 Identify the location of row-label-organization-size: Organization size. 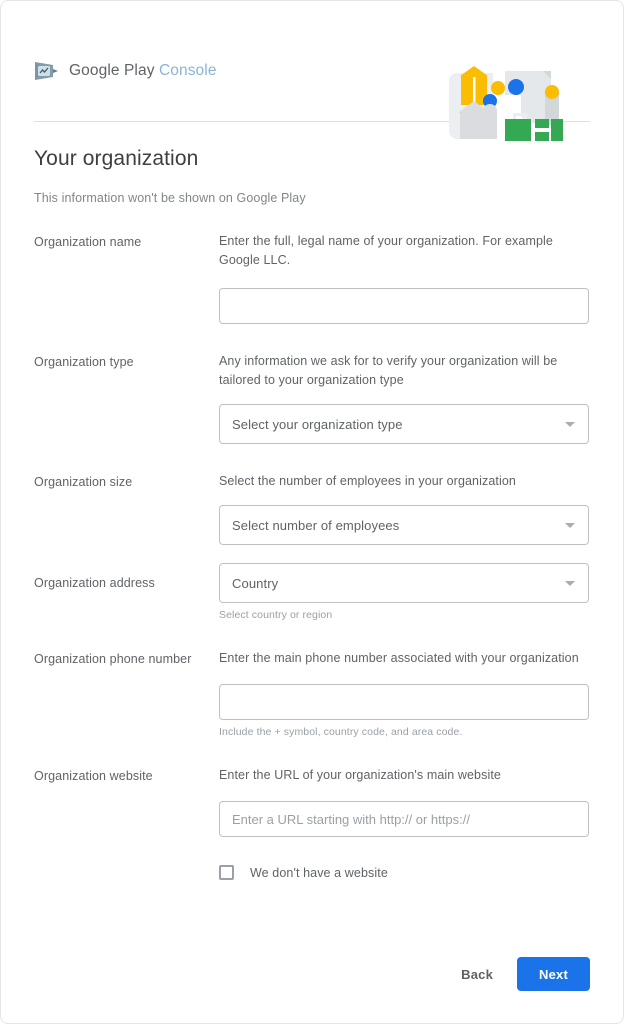
(83, 482).